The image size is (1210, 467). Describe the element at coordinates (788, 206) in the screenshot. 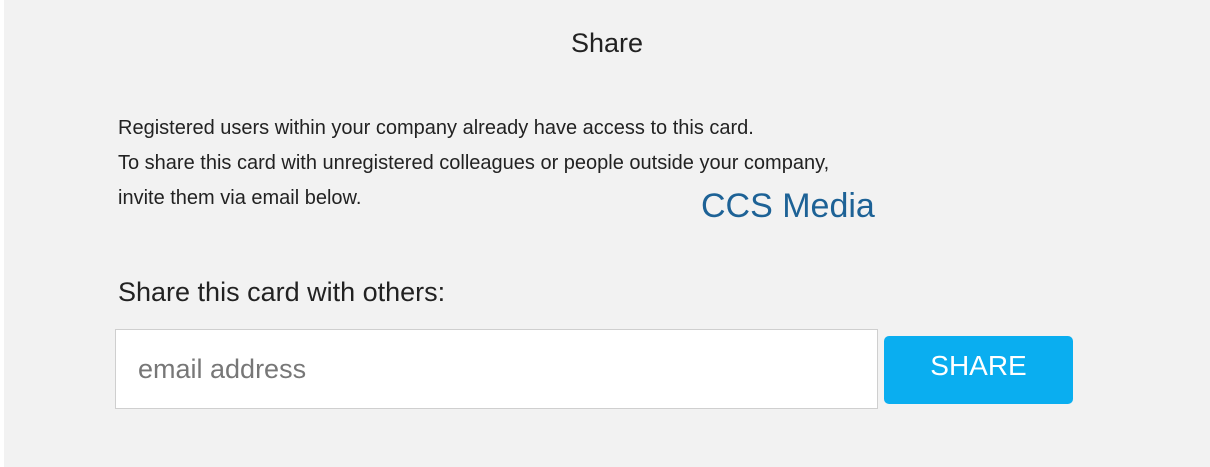

I see `brand-watermark: CCS Media` at that location.